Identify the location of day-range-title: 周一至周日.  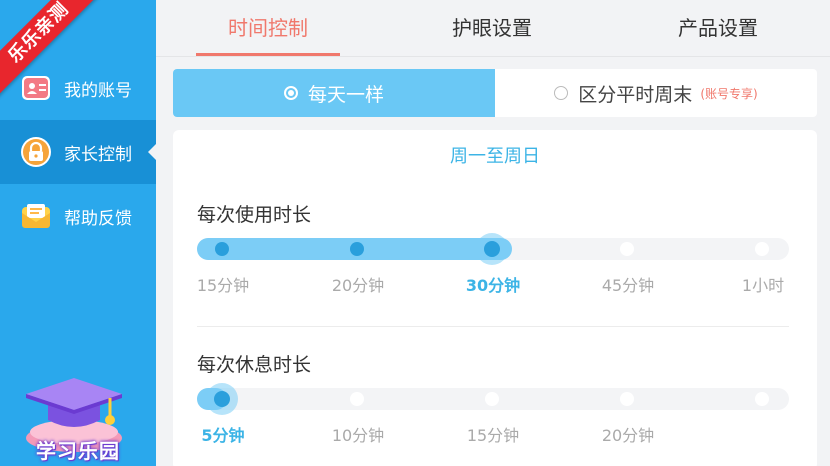
(495, 156).